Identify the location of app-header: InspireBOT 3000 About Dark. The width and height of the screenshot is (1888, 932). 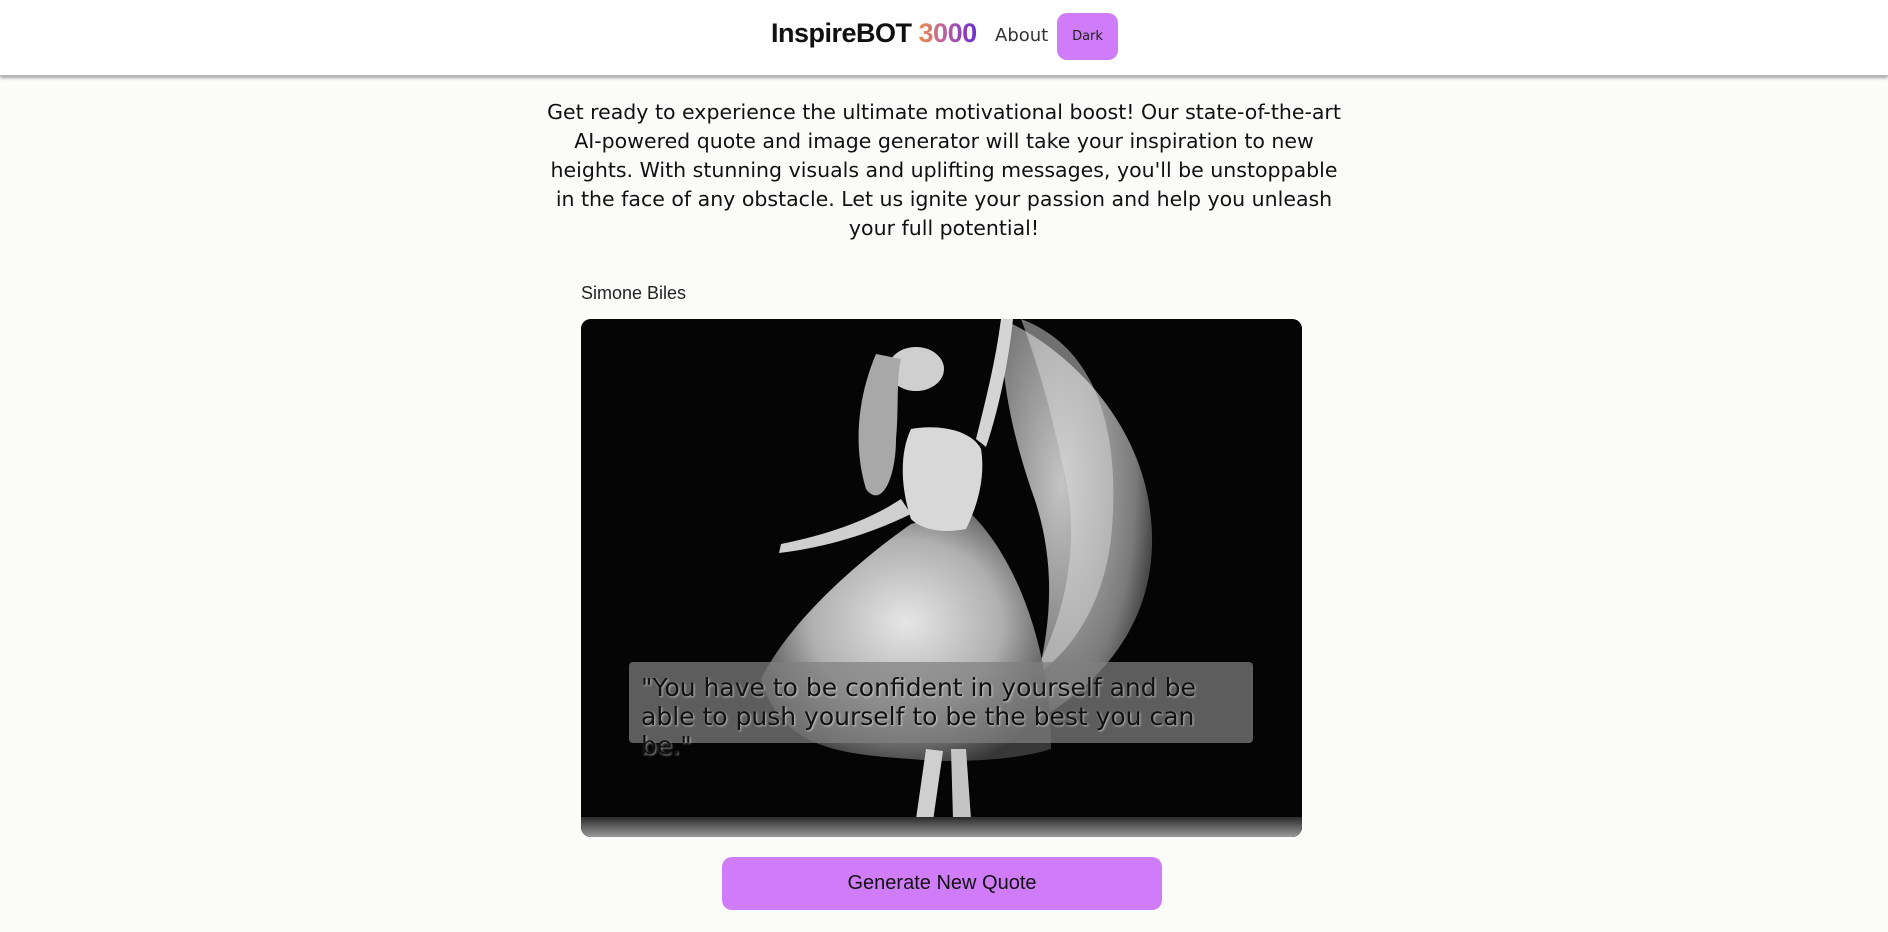
(944, 38).